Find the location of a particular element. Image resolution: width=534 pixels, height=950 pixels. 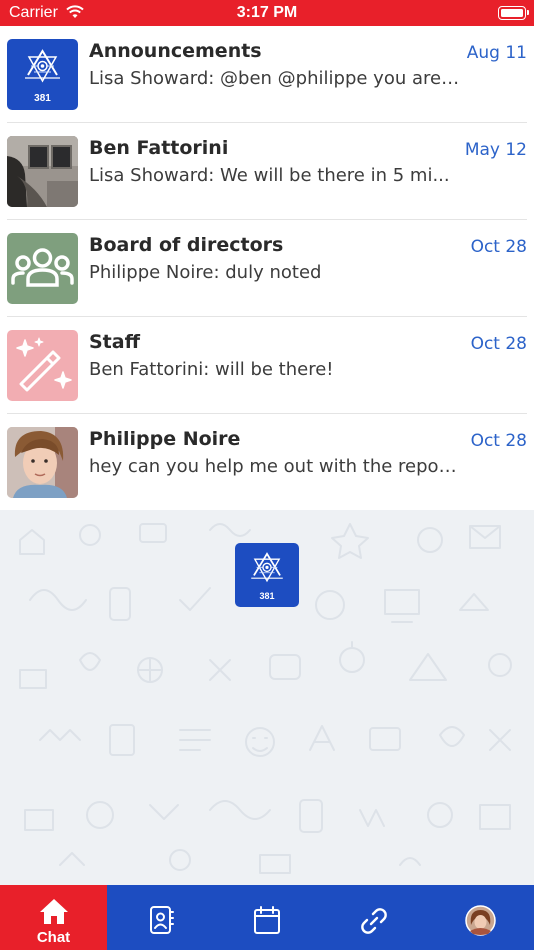

chat-title: Announcements is located at coordinates (175, 51).